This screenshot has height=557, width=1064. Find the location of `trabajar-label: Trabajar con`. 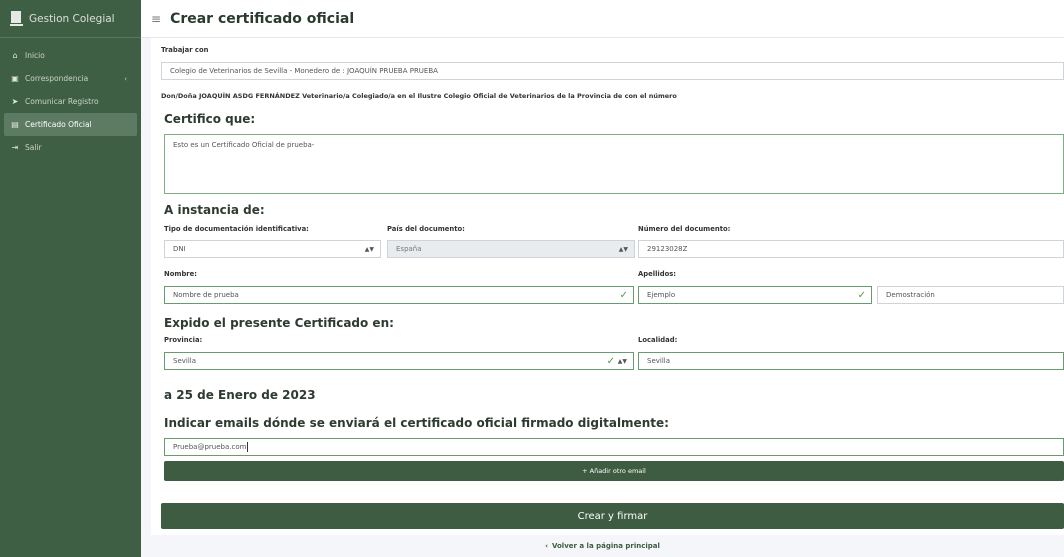

trabajar-label: Trabajar con is located at coordinates (185, 50).